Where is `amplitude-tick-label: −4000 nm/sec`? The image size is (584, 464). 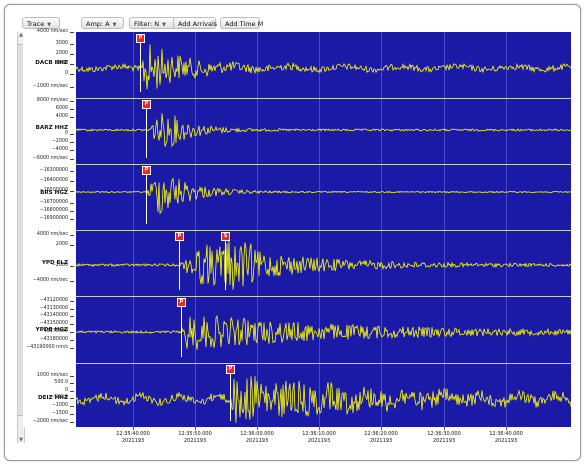 amplitude-tick-label: −4000 nm/sec is located at coordinates (50, 280).